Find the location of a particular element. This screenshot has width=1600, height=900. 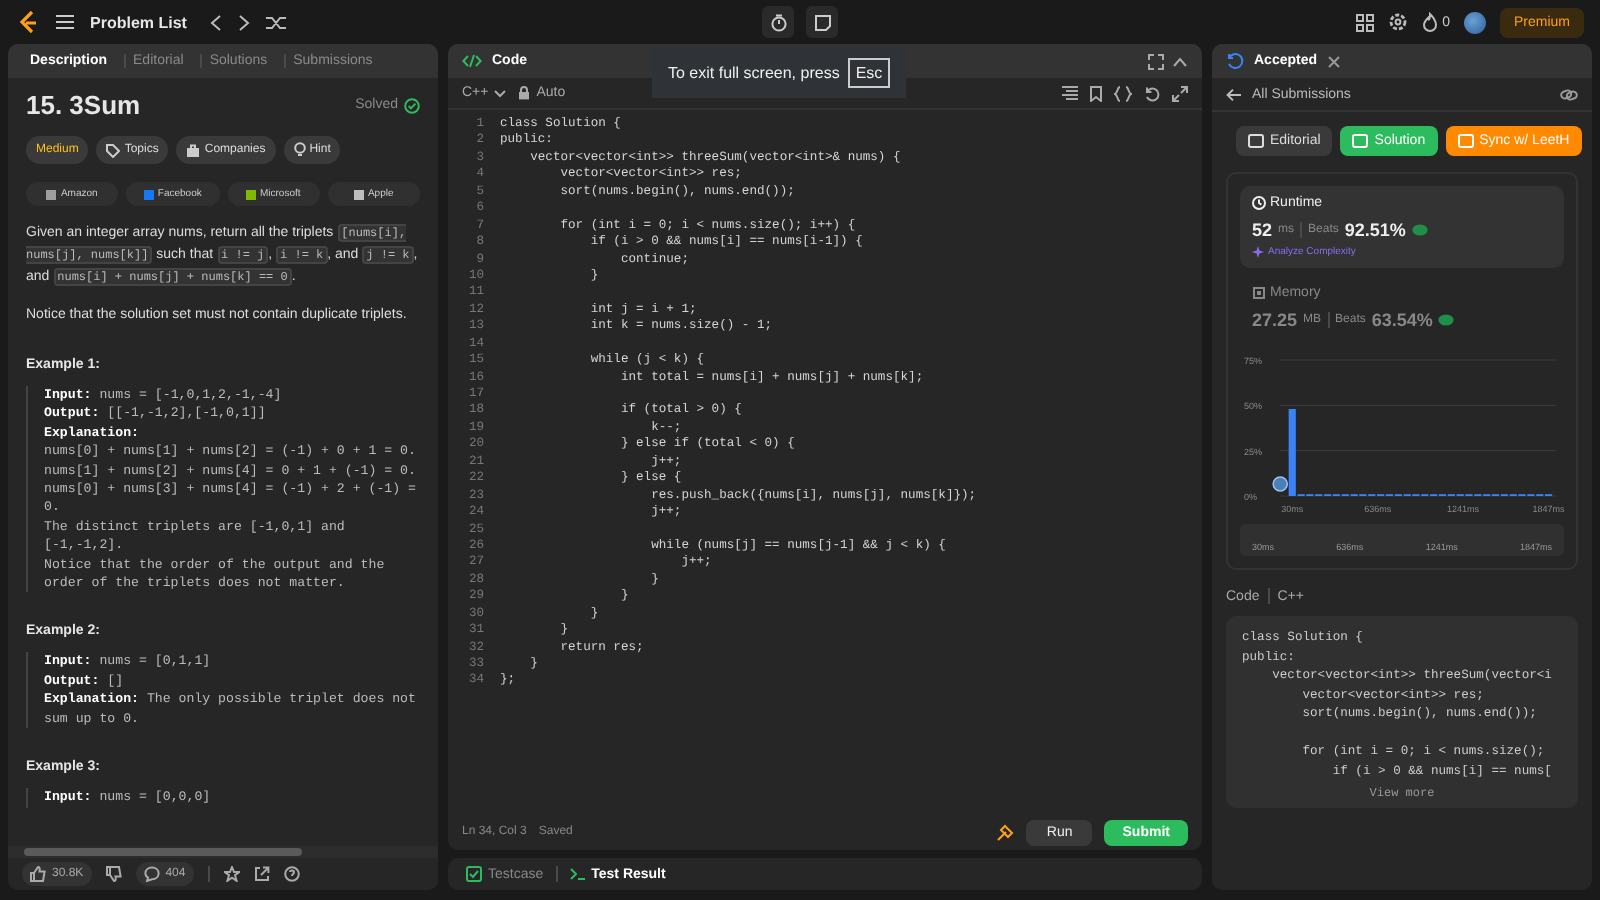

fullscreen-notice-text: To exit full screen, press is located at coordinates (754, 73).